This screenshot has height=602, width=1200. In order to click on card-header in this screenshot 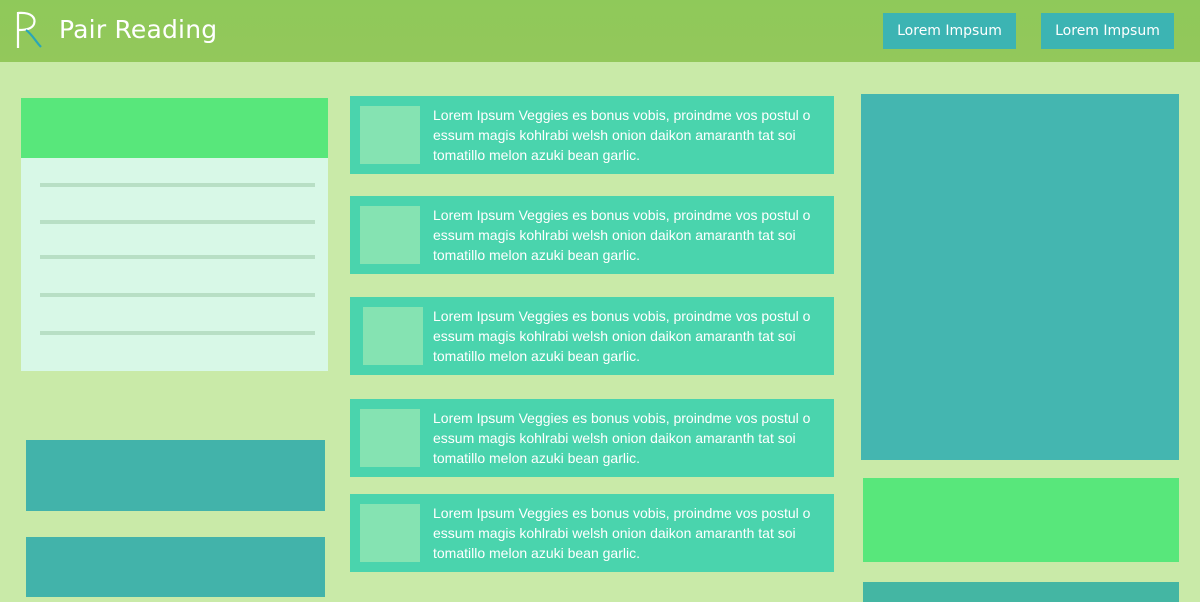, I will do `click(174, 128)`.